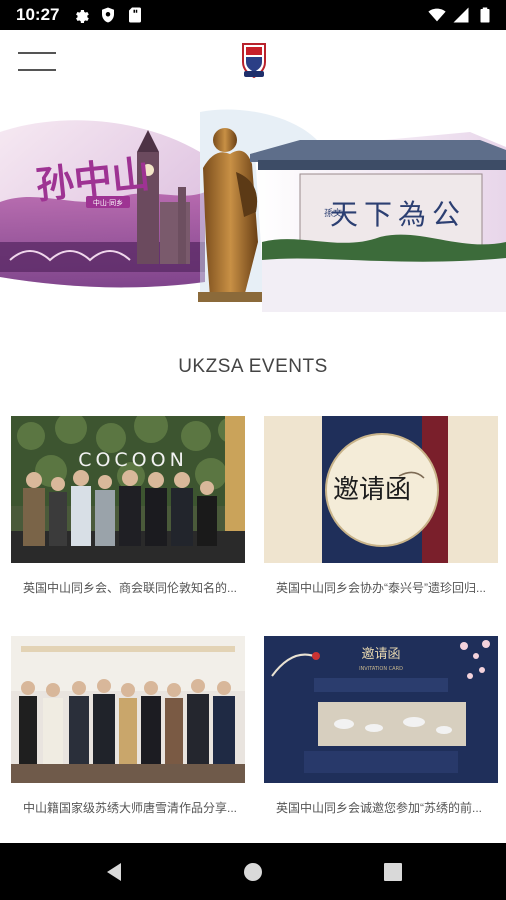  I want to click on gear-icon, so click(82, 16).